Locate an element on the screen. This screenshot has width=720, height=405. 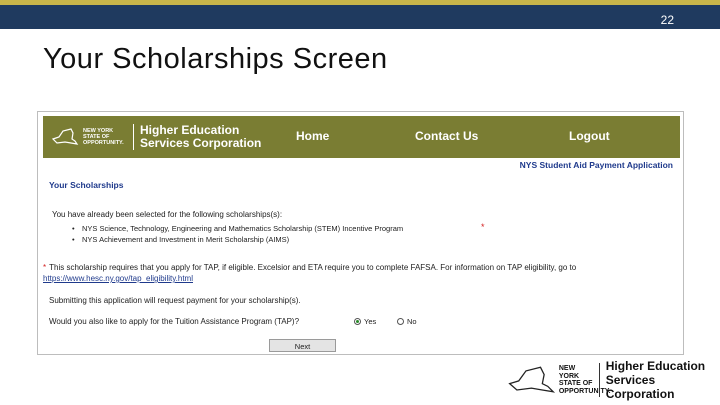
next-button: Next is located at coordinates (302, 345).